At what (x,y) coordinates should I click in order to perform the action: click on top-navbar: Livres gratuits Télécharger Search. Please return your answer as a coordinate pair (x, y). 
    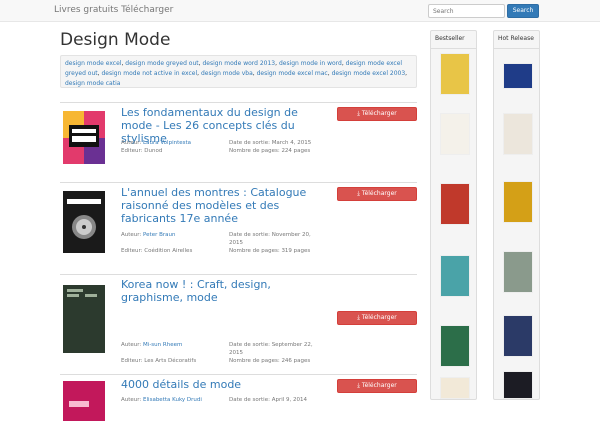
    Looking at the image, I should click on (300, 11).